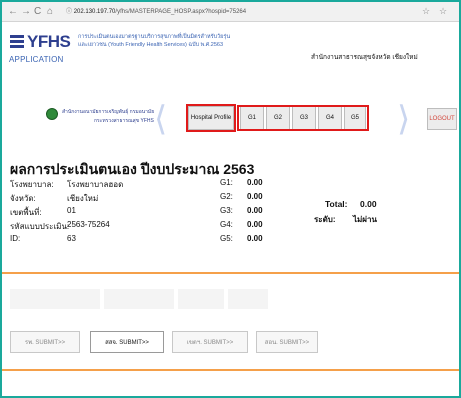  Describe the element at coordinates (36, 59) in the screenshot. I see `logo-subtitle: APPLICATION` at that location.